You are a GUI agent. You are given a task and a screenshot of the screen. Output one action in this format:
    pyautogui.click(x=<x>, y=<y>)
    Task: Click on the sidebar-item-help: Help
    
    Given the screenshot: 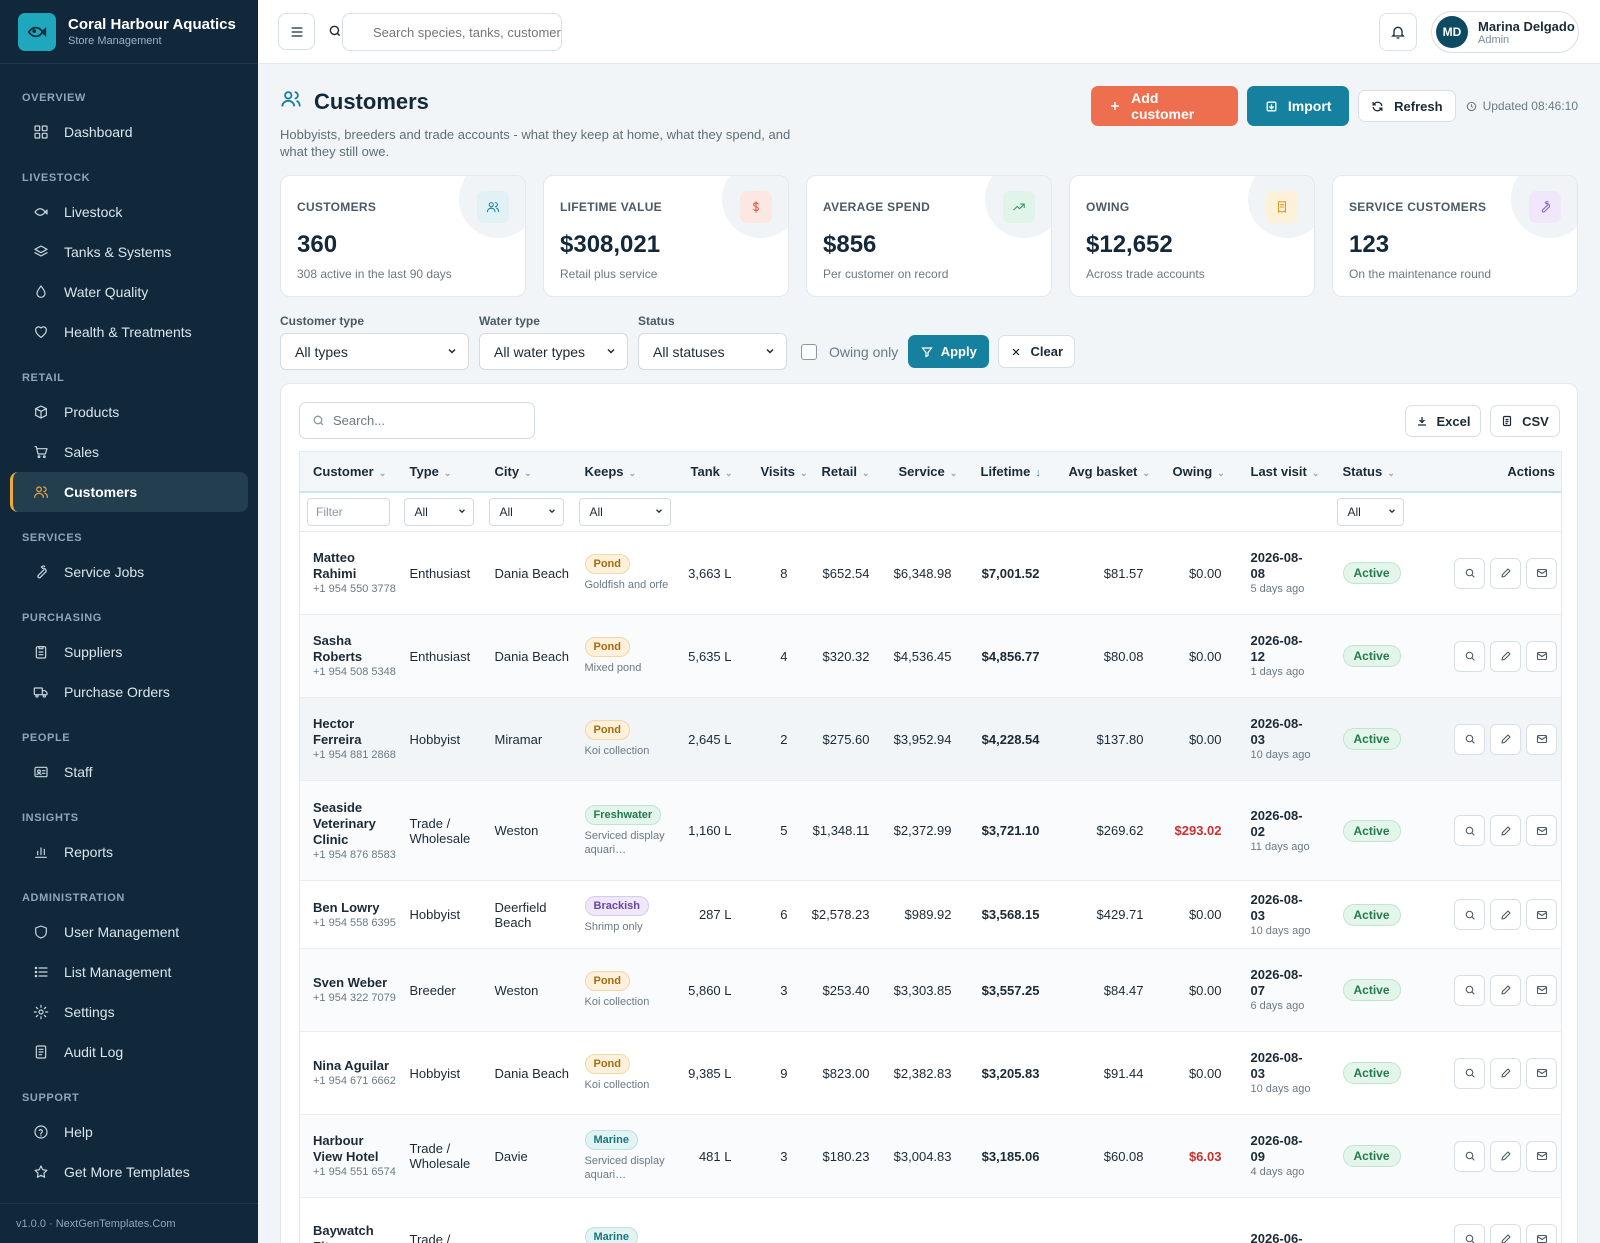 What is the action you would take?
    pyautogui.click(x=129, y=1132)
    